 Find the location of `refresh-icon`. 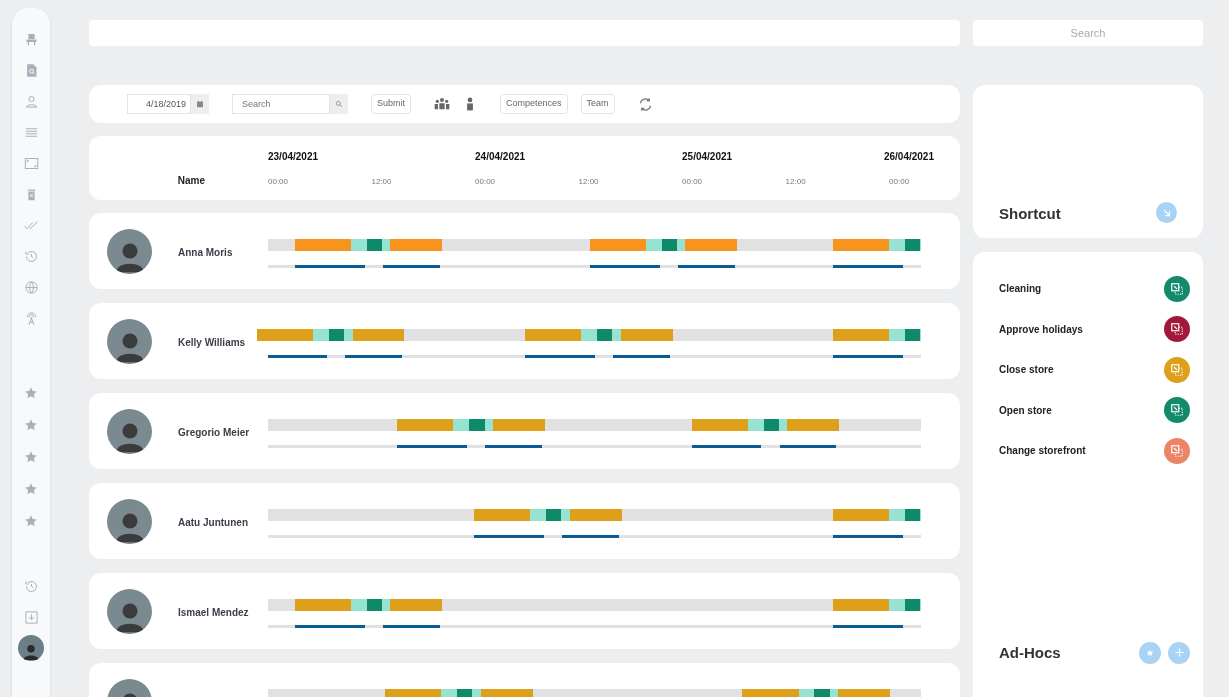

refresh-icon is located at coordinates (645, 104).